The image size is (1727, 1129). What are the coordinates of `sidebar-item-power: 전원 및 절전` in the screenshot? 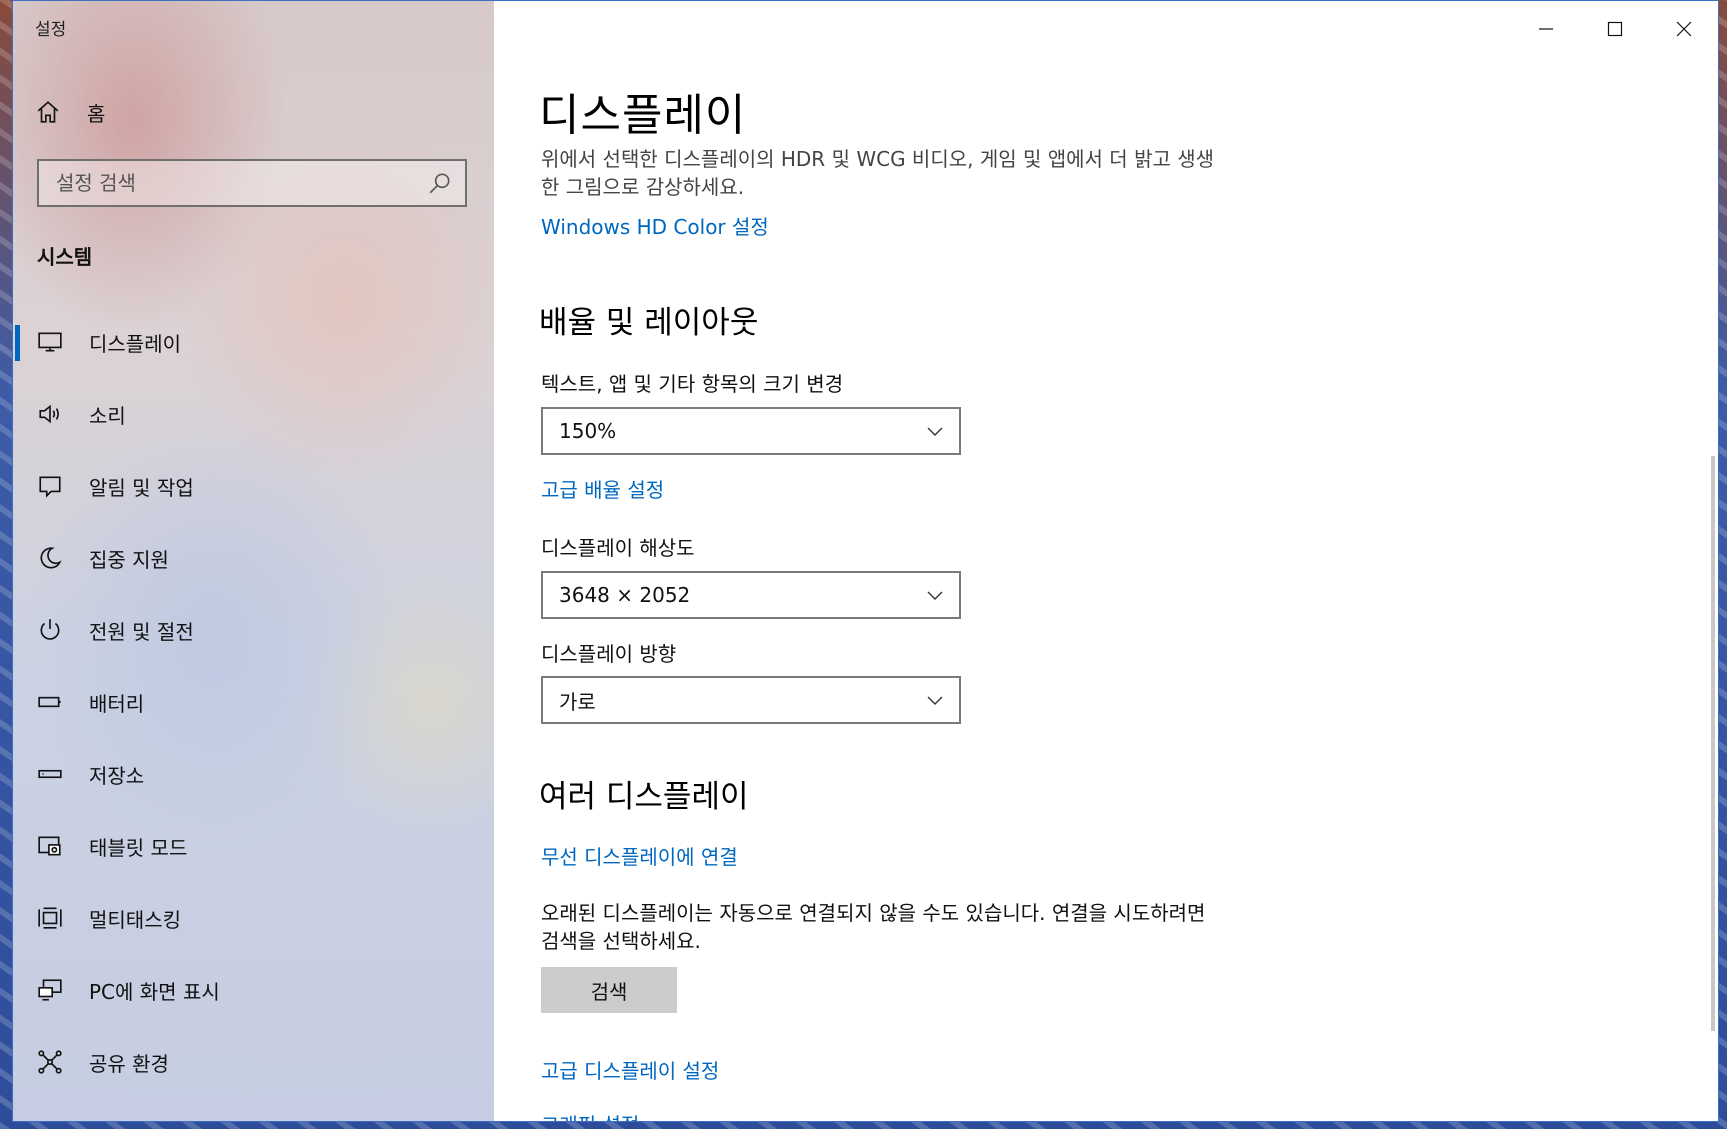 It's located at (253, 630).